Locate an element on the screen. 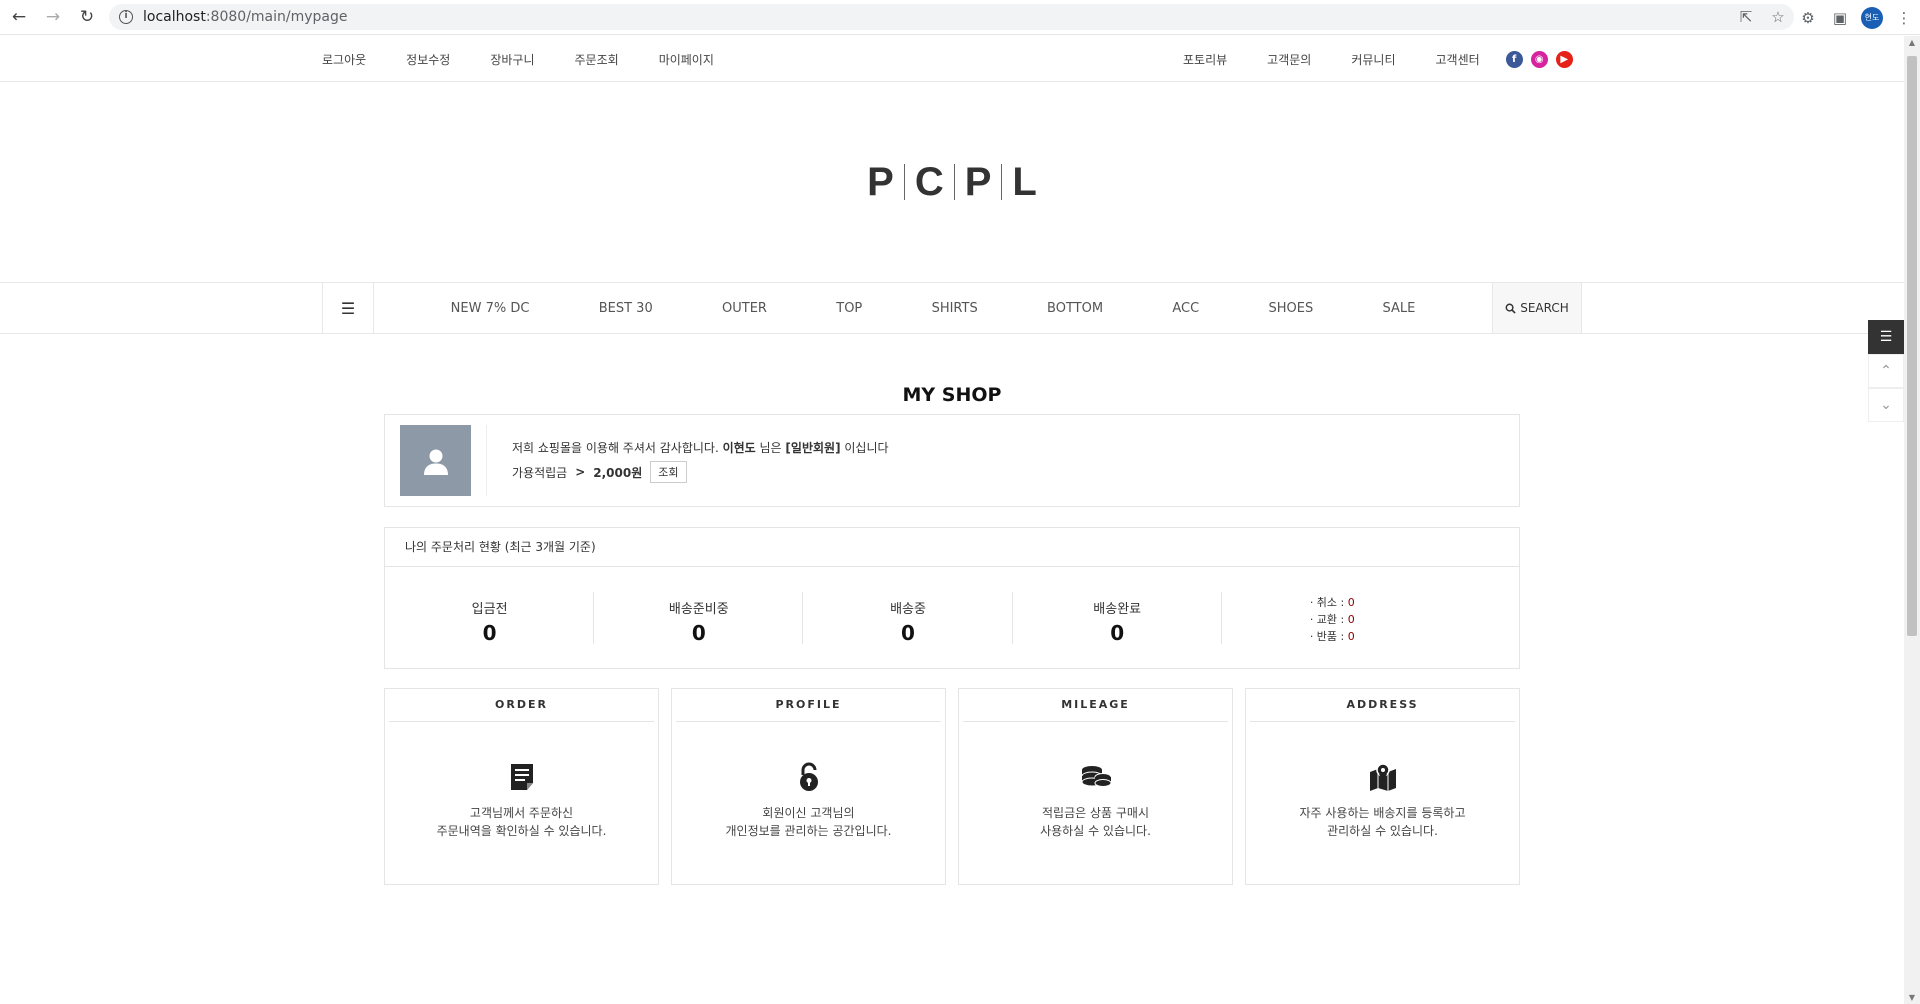 This screenshot has height=1004, width=1920. url-path: :8080/main/mypage is located at coordinates (276, 17).